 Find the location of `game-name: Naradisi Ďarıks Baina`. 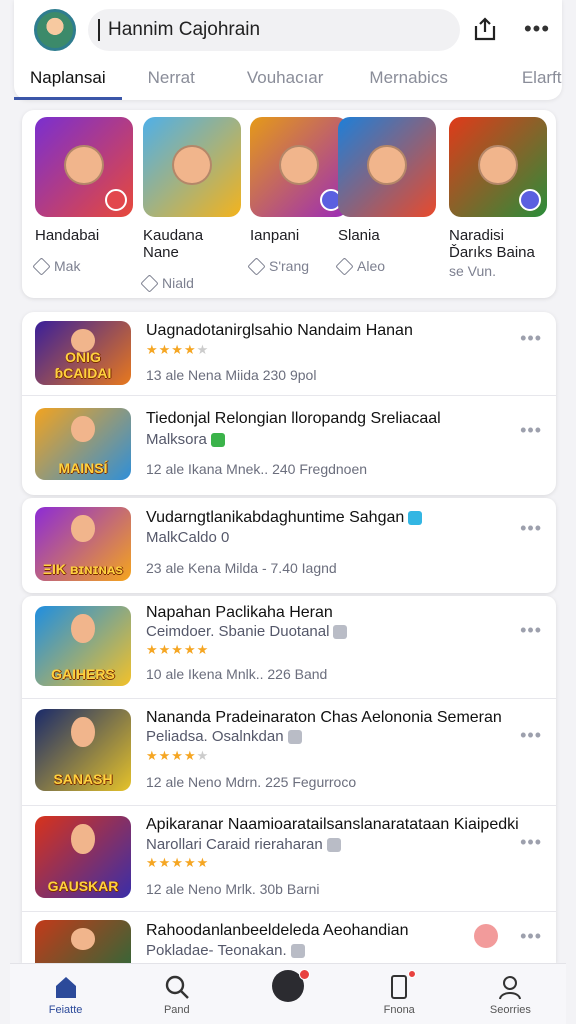

game-name: Naradisi Ďarıks Baina is located at coordinates (492, 244).